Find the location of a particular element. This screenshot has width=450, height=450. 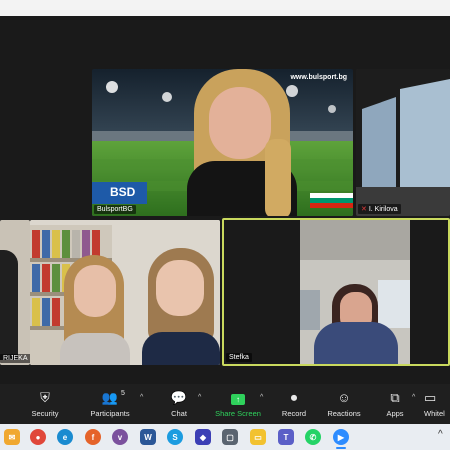

video-tile-group is located at coordinates (125, 292).